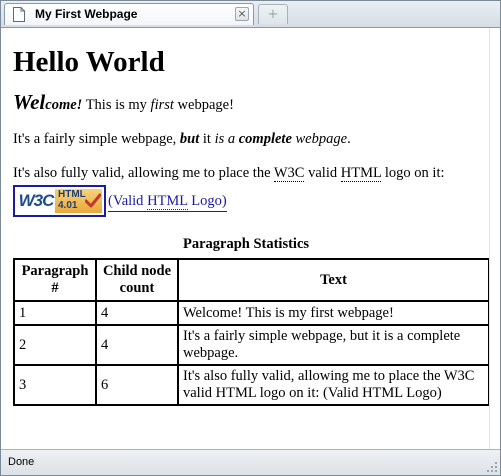  I want to click on welcome-rest: come!, so click(64, 105).